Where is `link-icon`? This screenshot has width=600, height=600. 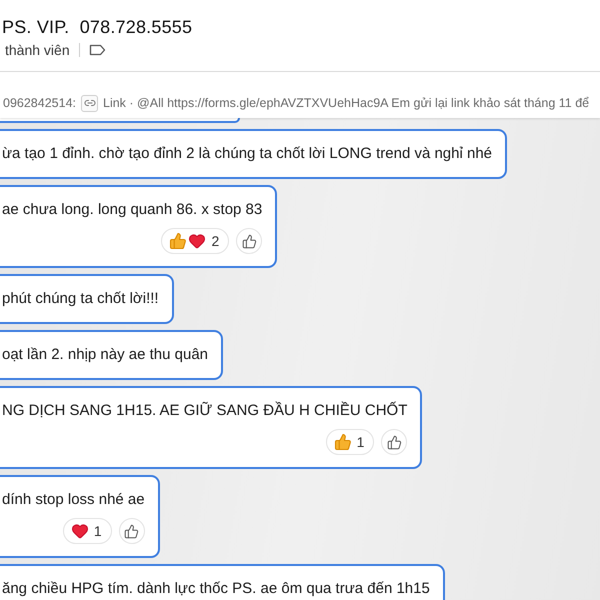
link-icon is located at coordinates (89, 103).